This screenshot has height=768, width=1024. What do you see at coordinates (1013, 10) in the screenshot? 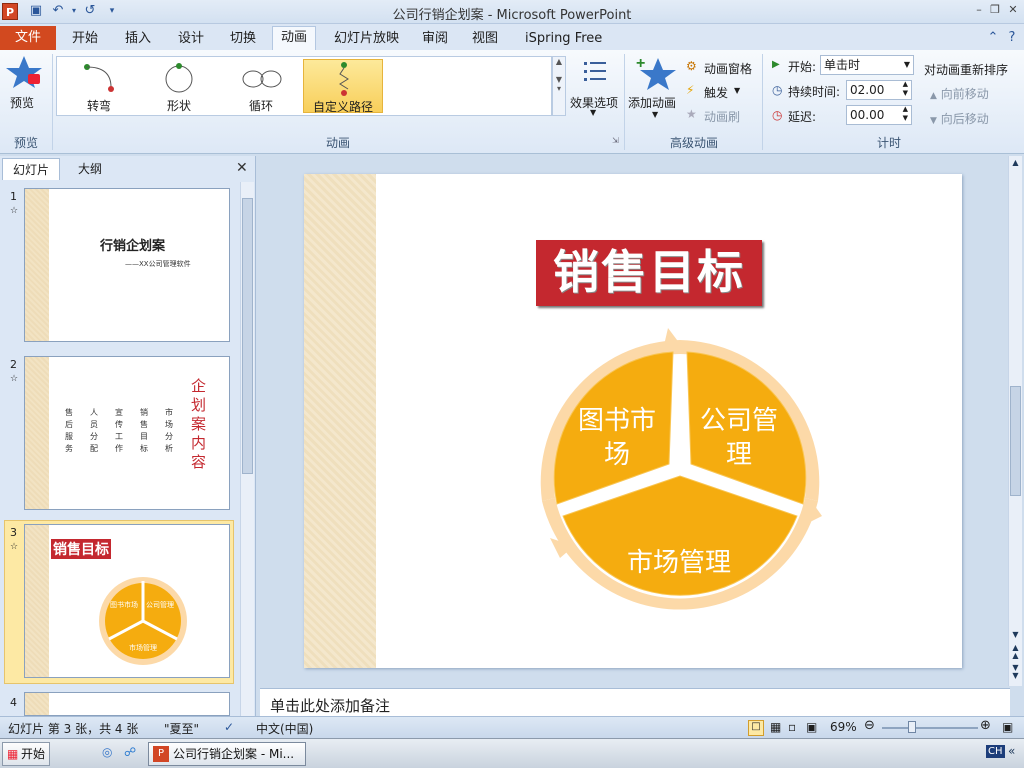
I see `close-icon: ✕` at bounding box center [1013, 10].